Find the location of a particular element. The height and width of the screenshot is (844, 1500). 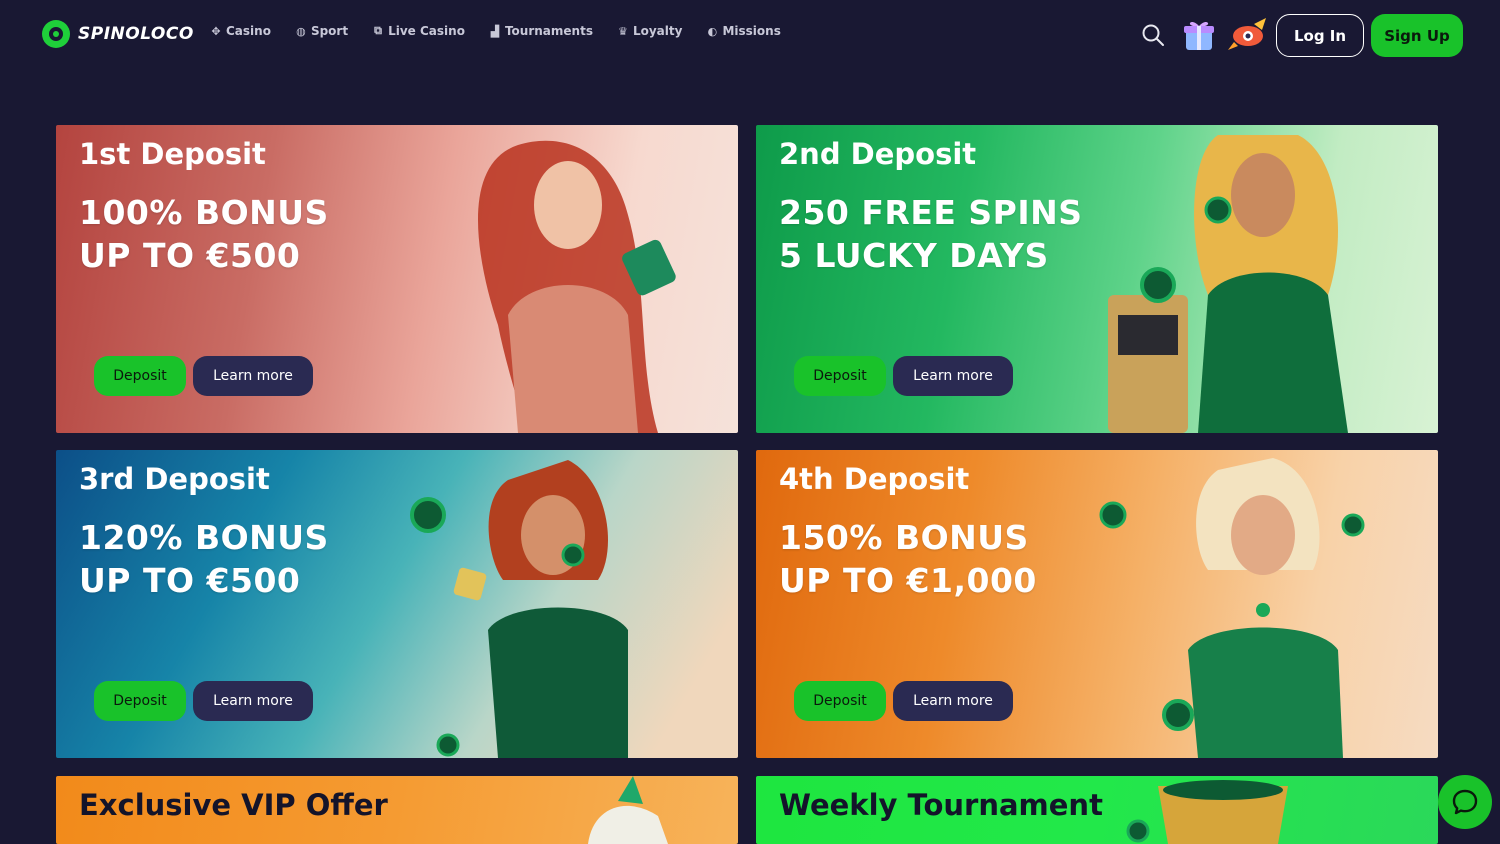

promo-line-2: 5 LUCKY DAYS is located at coordinates (914, 255).